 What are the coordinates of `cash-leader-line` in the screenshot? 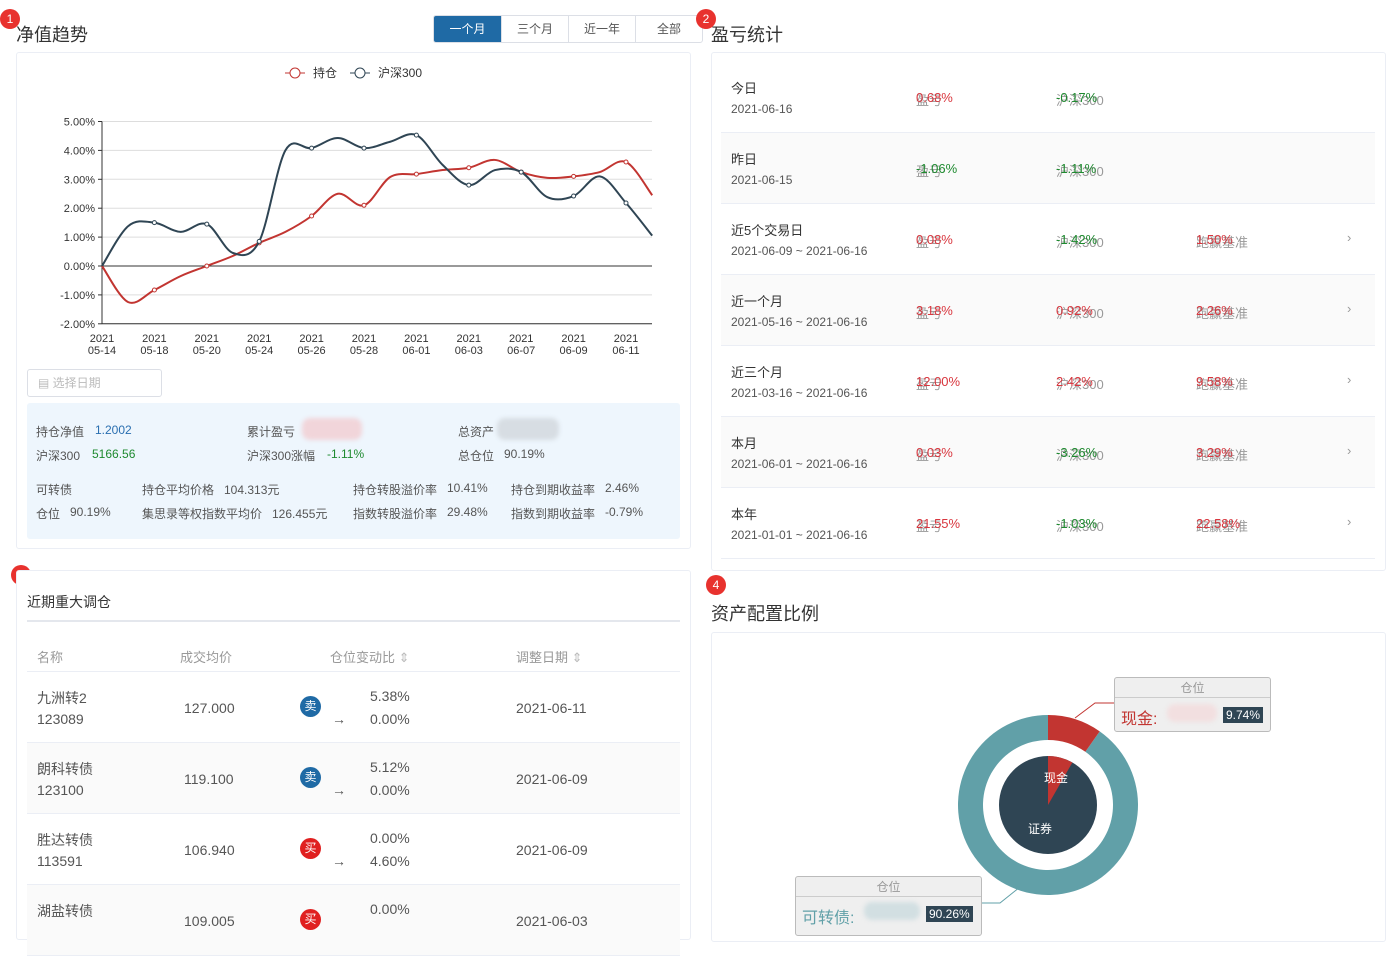 It's located at (1094, 710).